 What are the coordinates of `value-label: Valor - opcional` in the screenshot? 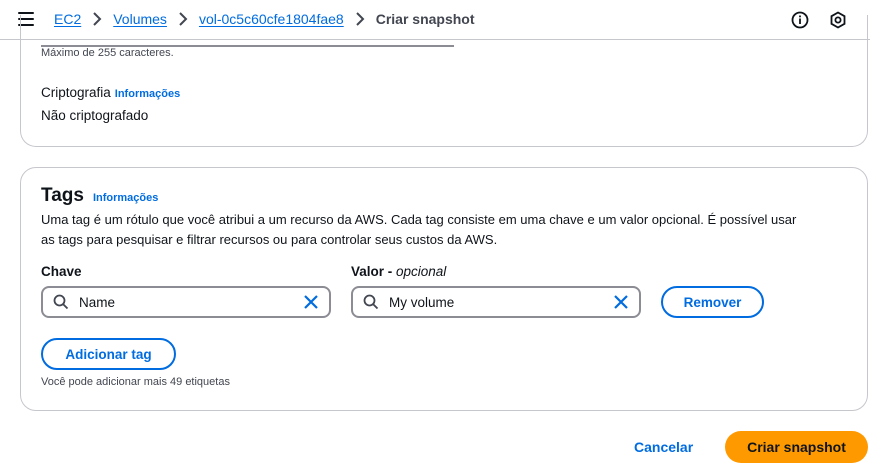 It's located at (398, 271).